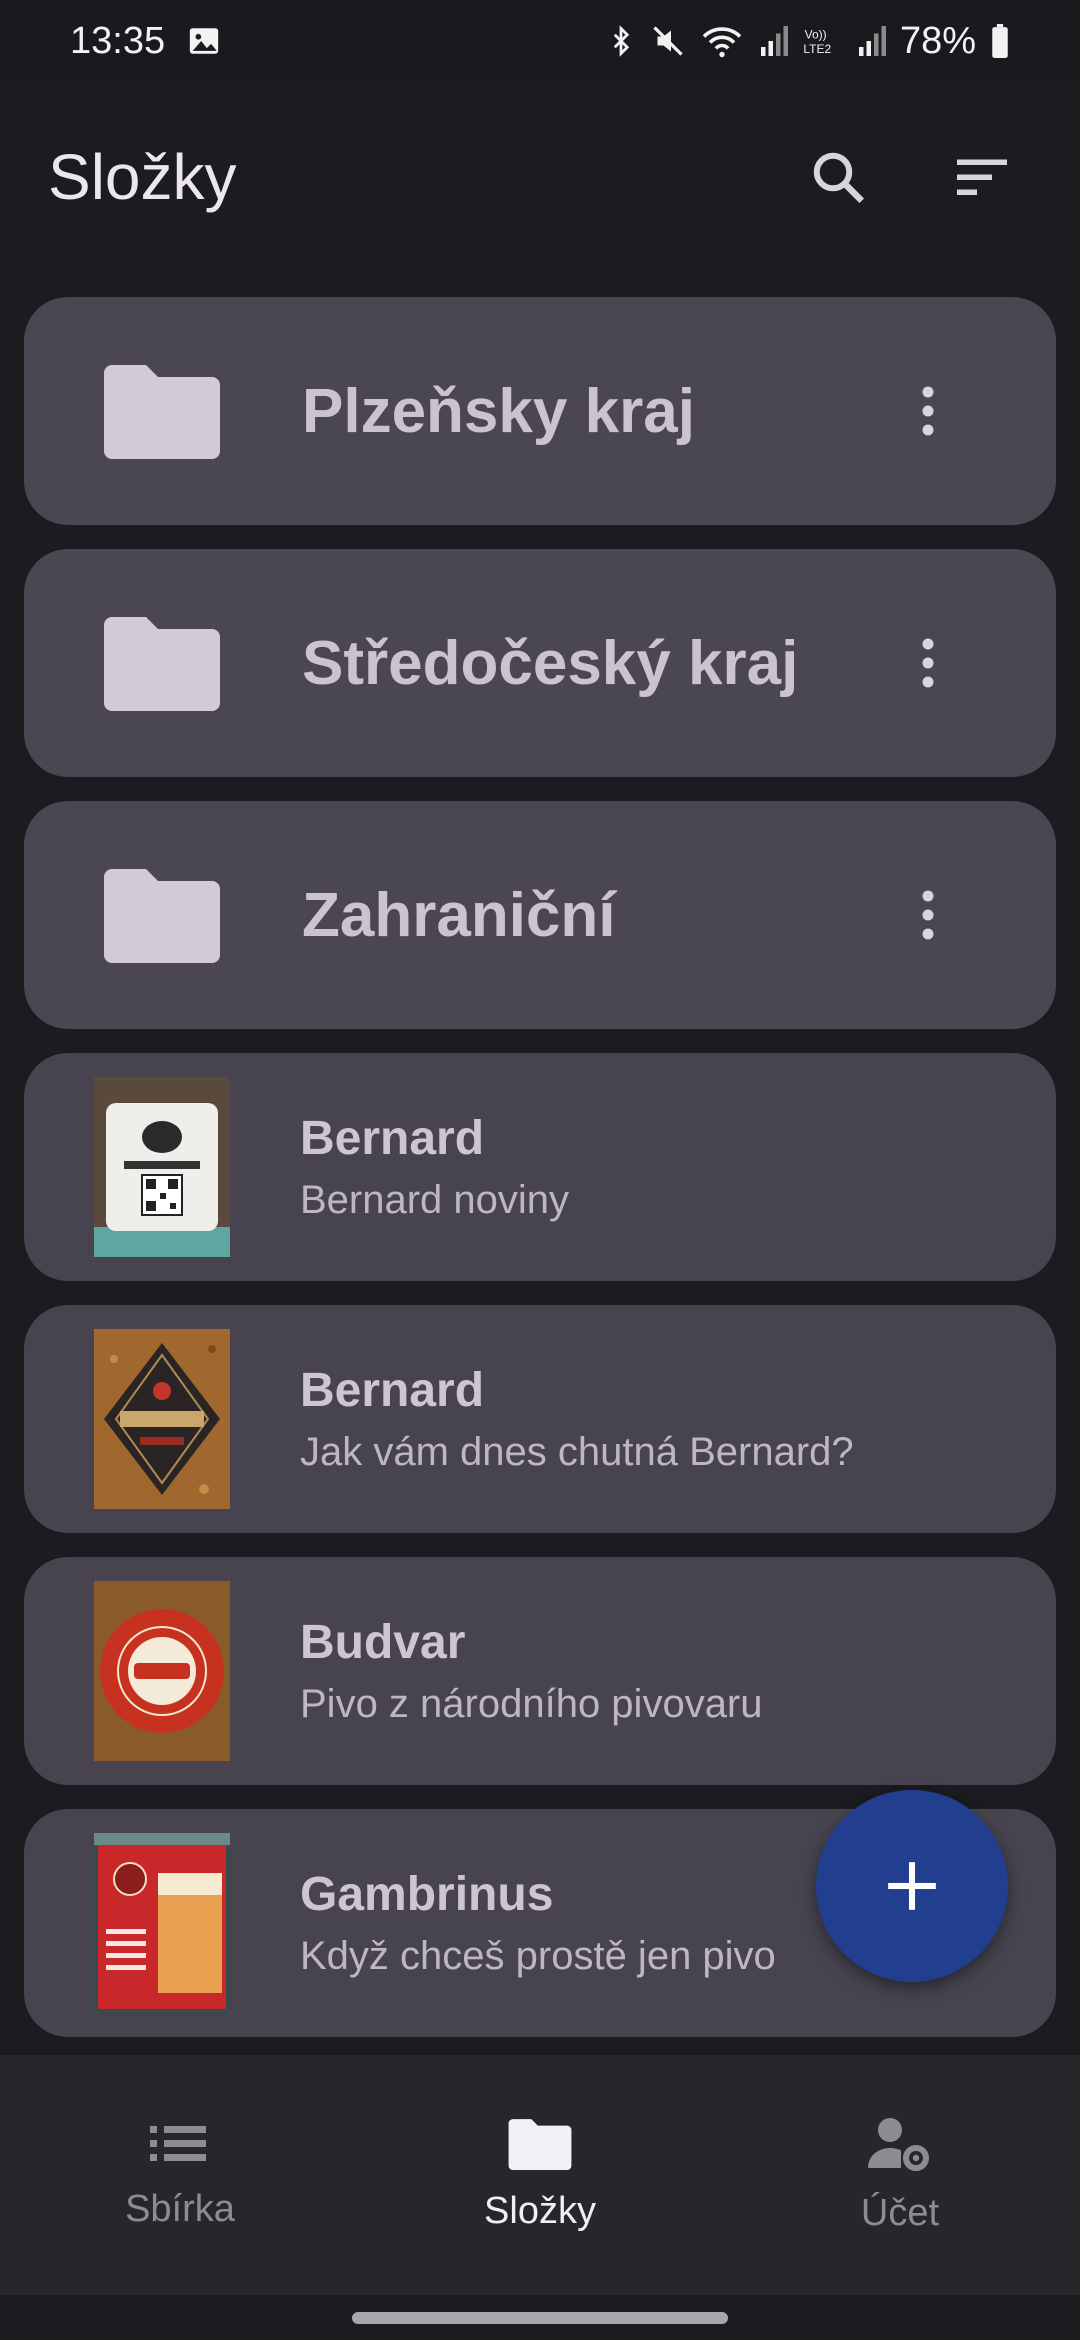 This screenshot has width=1080, height=2340. What do you see at coordinates (900, 2212) in the screenshot?
I see `nav-label: Účet` at bounding box center [900, 2212].